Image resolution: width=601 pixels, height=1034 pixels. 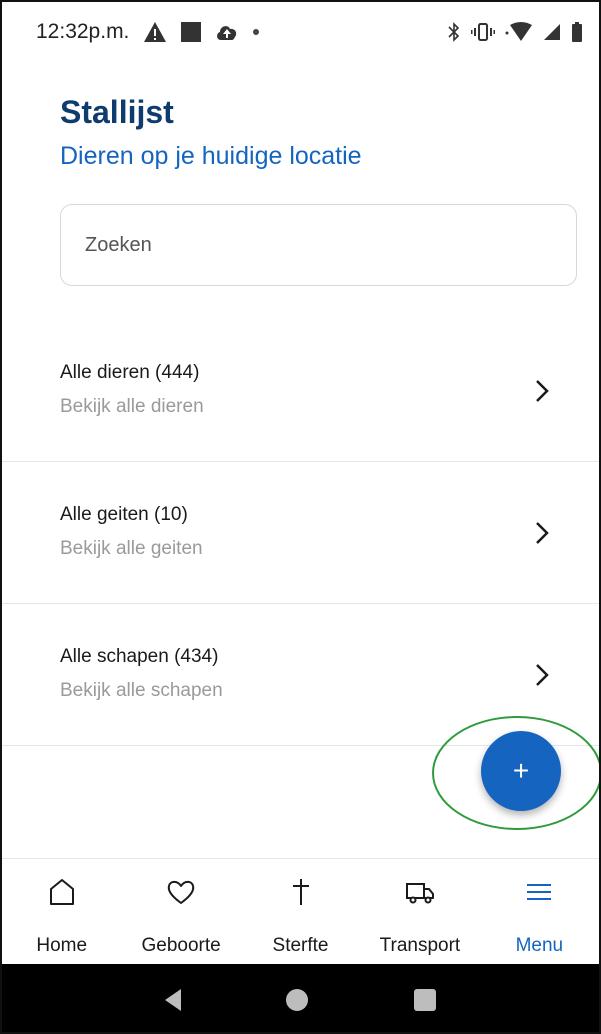 I want to click on list-item-title: Alle schapen (434), so click(x=139, y=656).